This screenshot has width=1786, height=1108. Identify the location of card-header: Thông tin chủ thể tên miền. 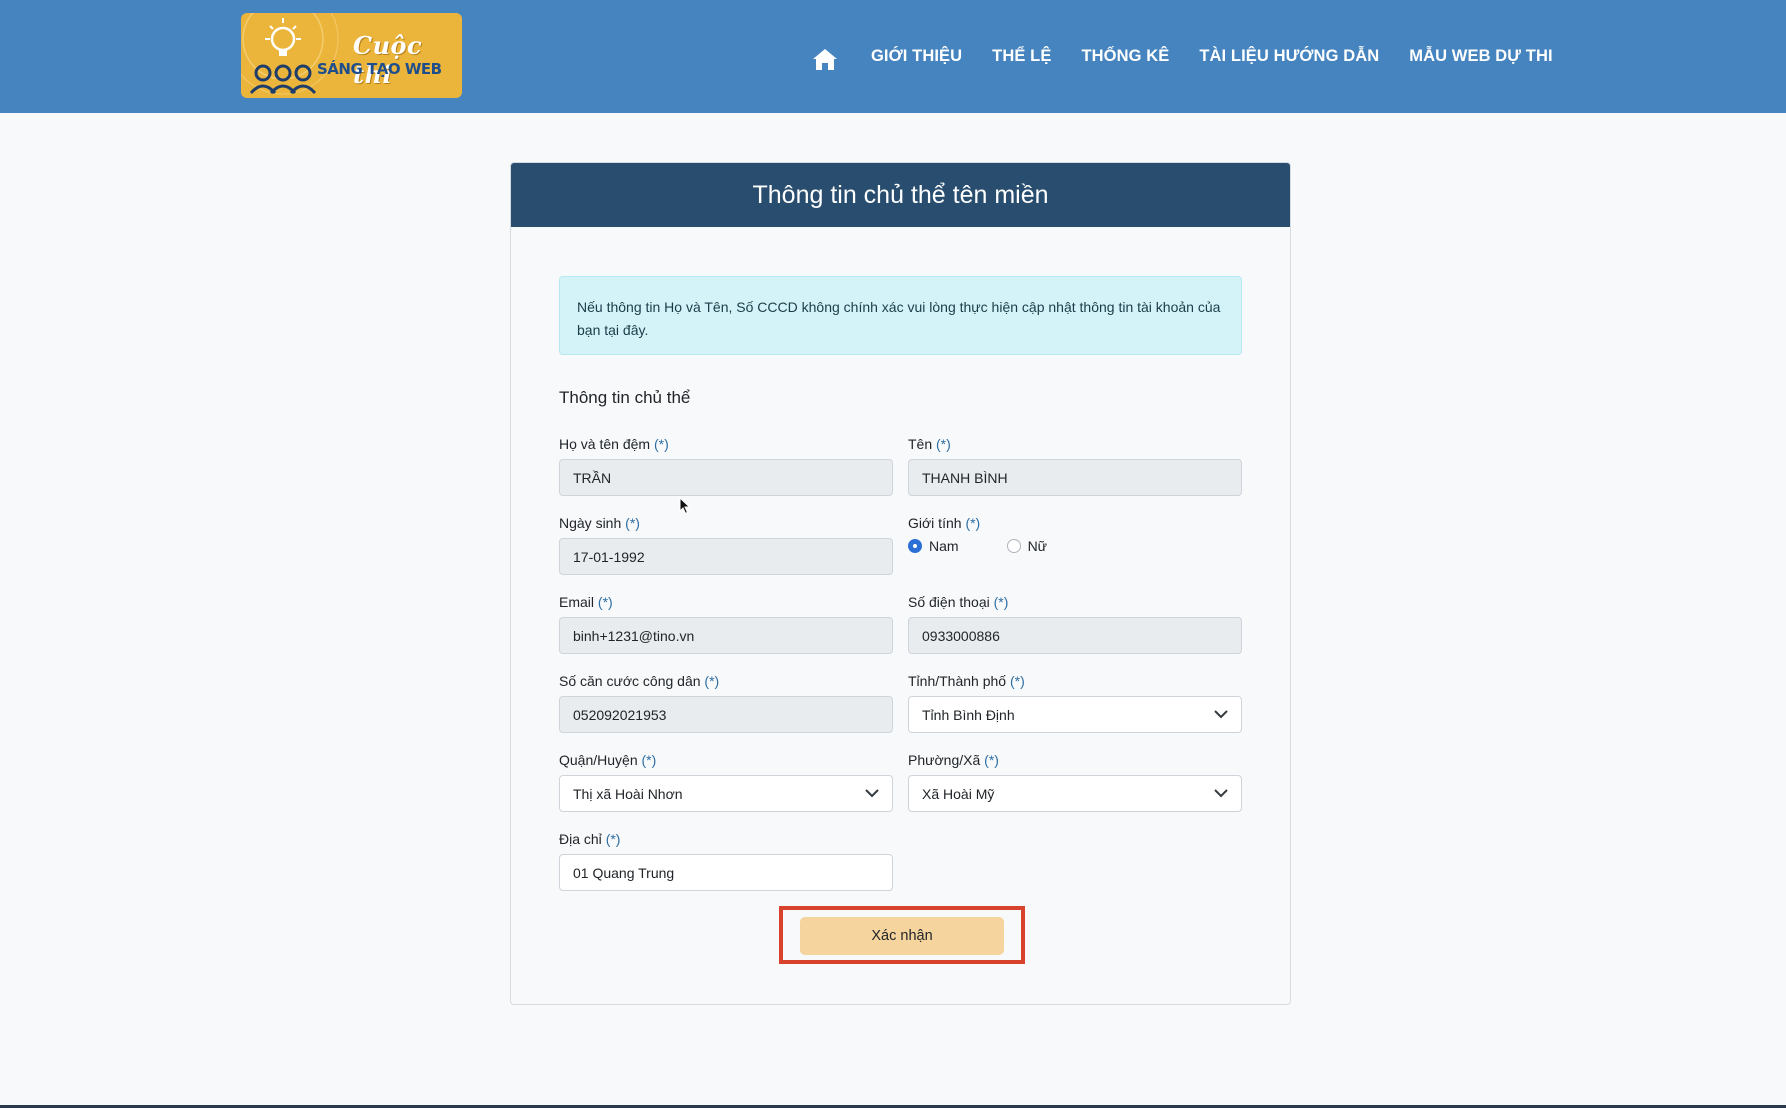
(900, 195).